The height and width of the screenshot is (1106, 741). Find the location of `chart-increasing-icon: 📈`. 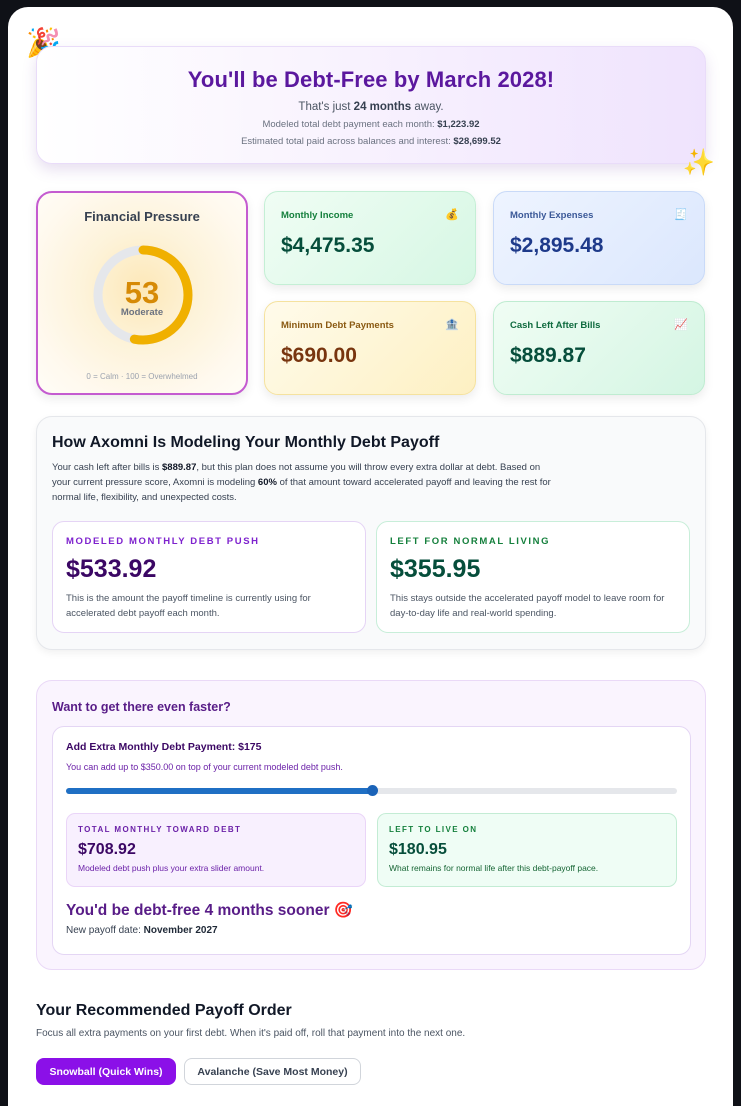

chart-increasing-icon: 📈 is located at coordinates (681, 325).